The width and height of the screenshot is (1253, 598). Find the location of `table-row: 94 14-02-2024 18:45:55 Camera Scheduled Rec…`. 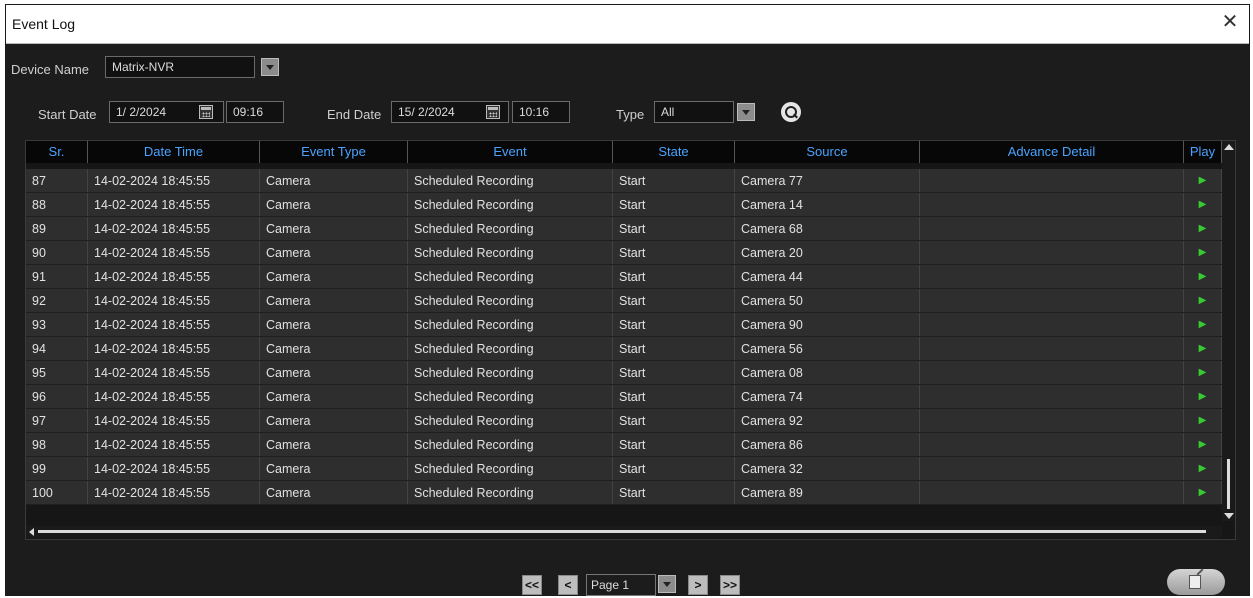

table-row: 94 14-02-2024 18:45:55 Camera Scheduled Rec… is located at coordinates (624, 349).